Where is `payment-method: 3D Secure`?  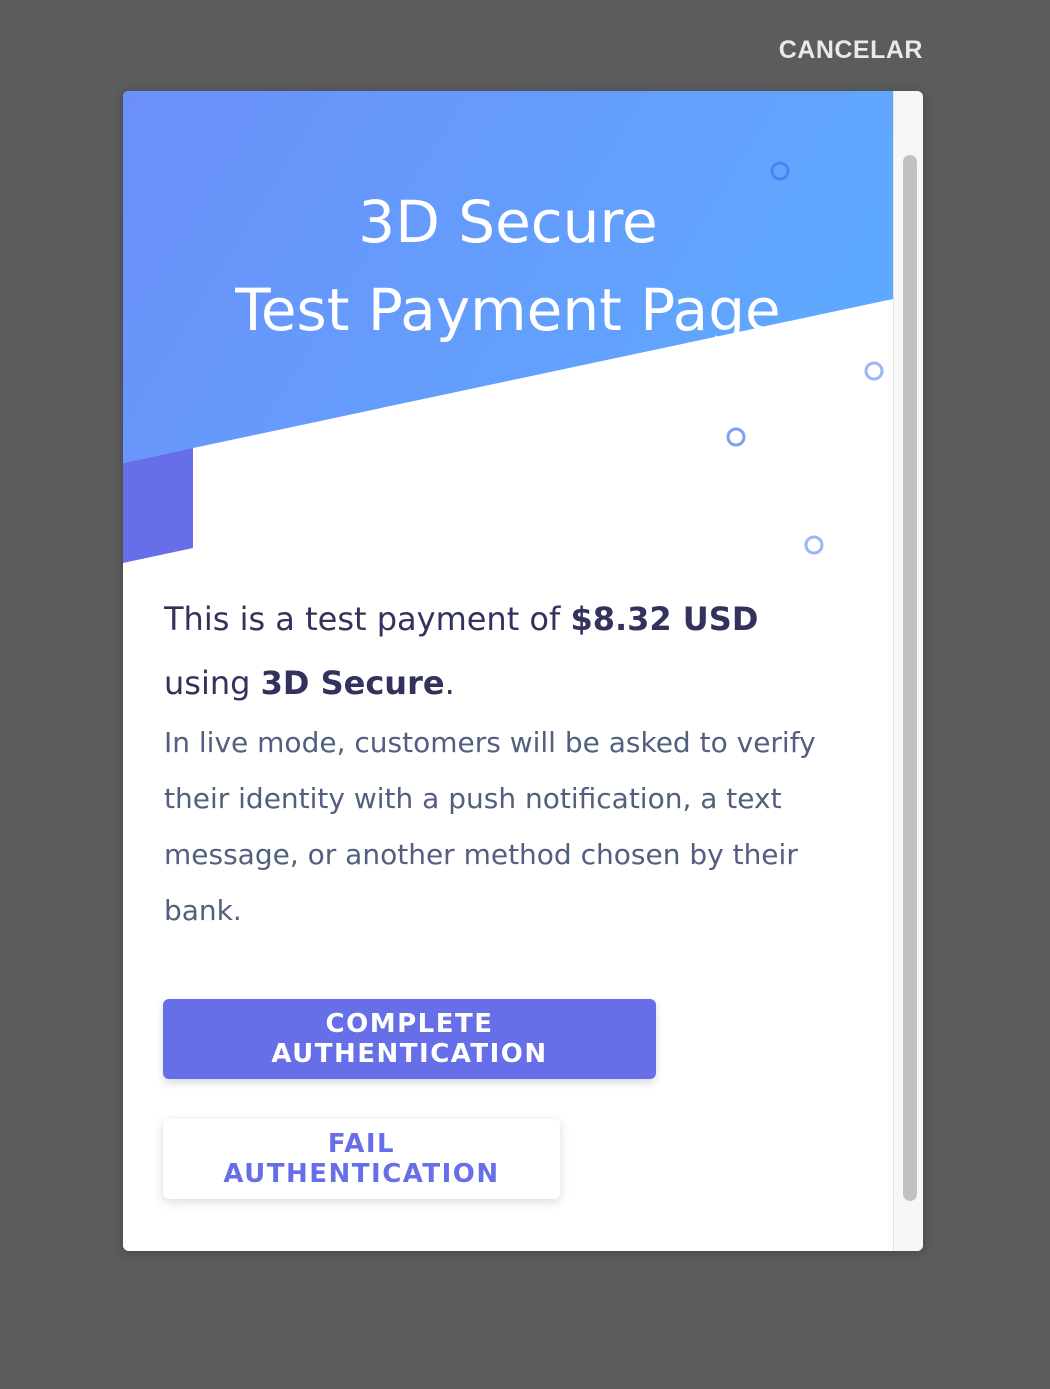 payment-method: 3D Secure is located at coordinates (352, 683).